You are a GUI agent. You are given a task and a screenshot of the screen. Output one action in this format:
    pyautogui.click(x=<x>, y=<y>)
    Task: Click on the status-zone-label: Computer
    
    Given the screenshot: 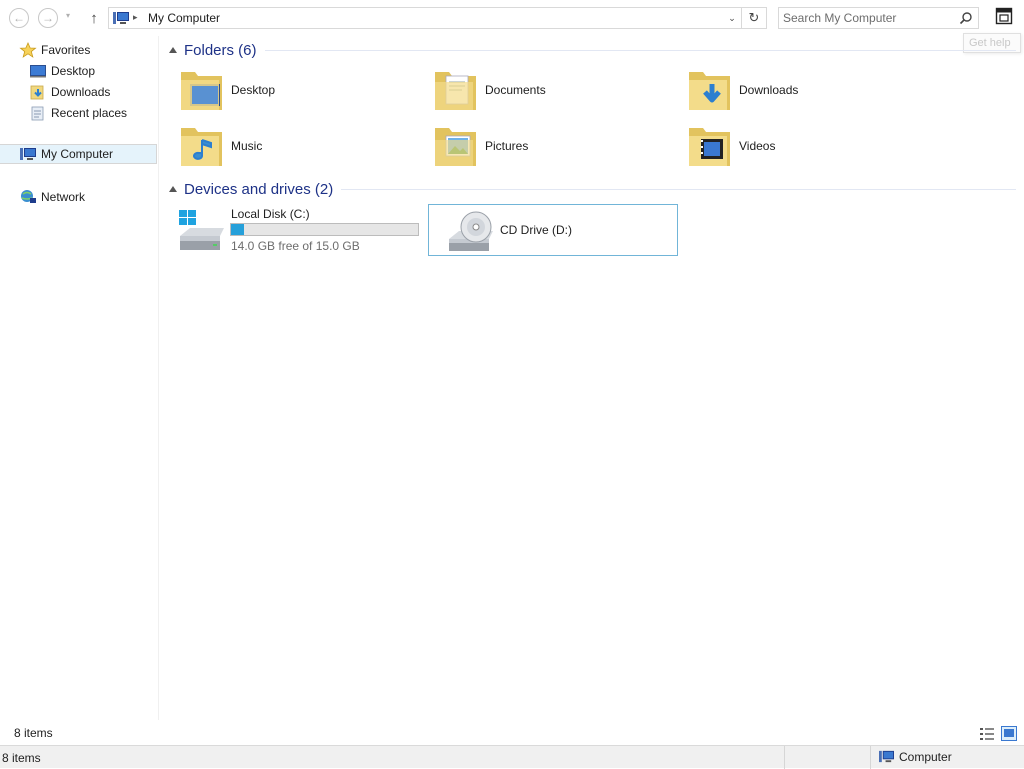 What is the action you would take?
    pyautogui.click(x=925, y=756)
    